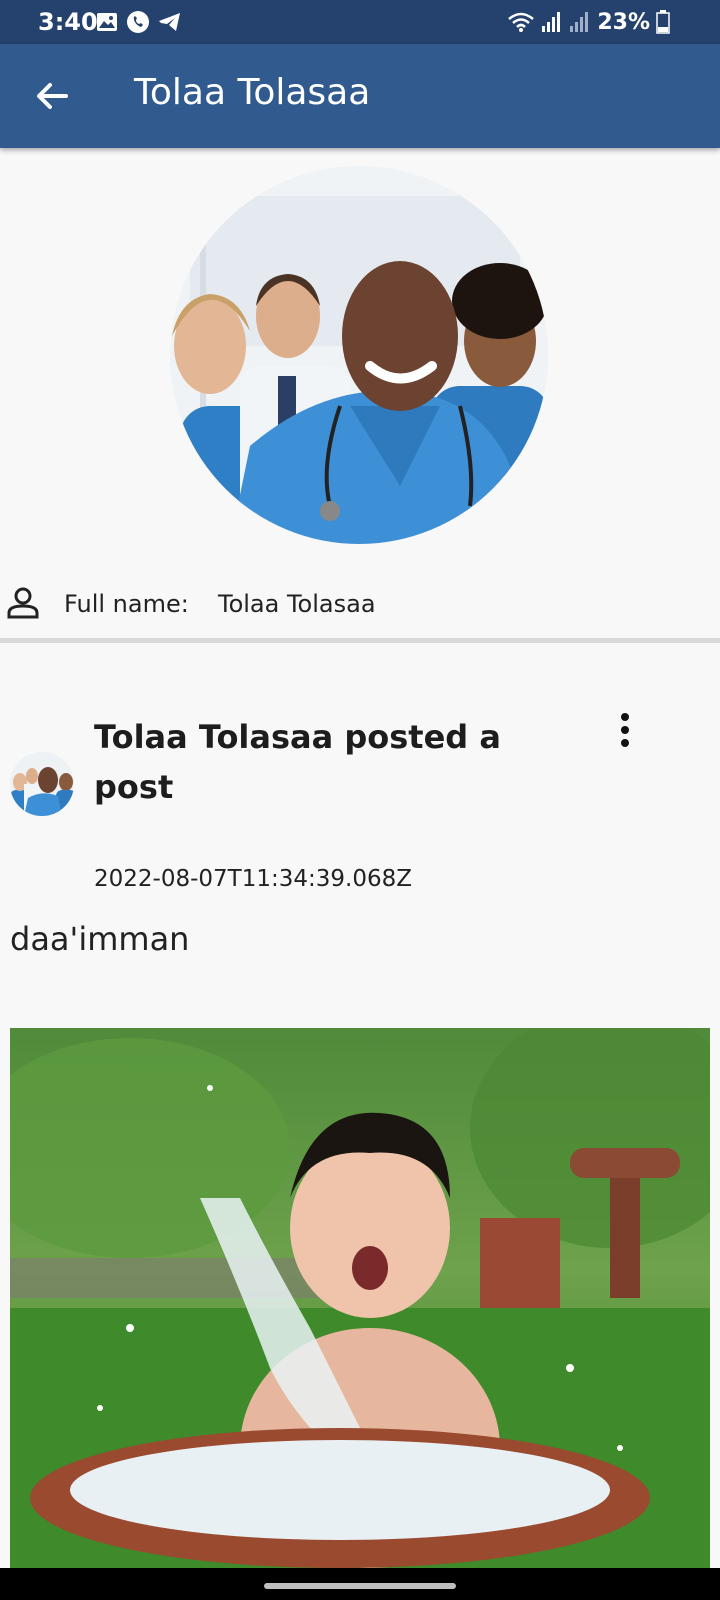 The image size is (720, 1600). What do you see at coordinates (663, 22) in the screenshot?
I see `battery-icon` at bounding box center [663, 22].